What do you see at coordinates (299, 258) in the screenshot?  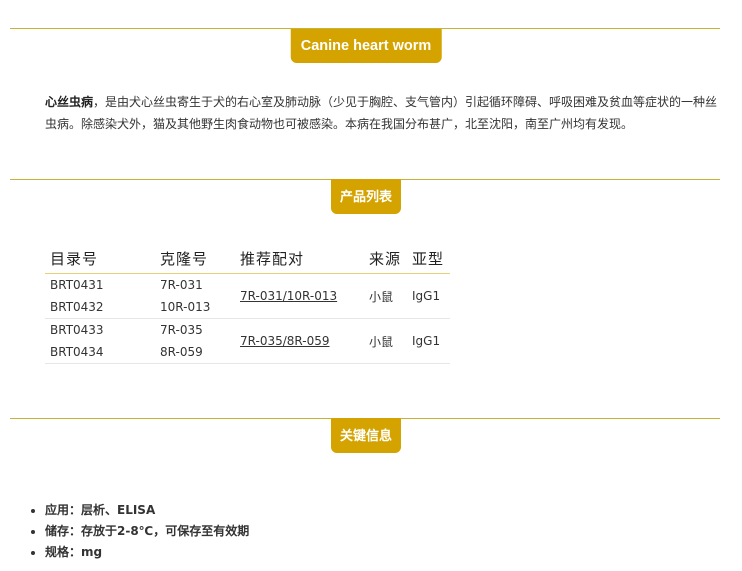 I see `header-pair: 推荐配对` at bounding box center [299, 258].